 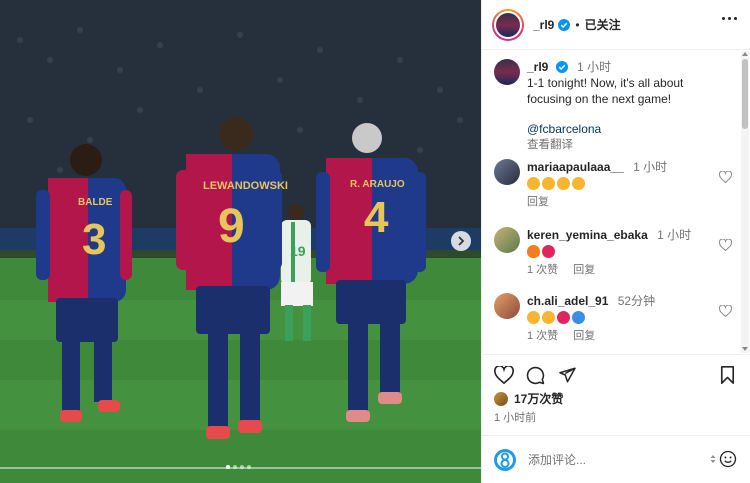 I want to click on add-comment-bar, so click(x=616, y=459).